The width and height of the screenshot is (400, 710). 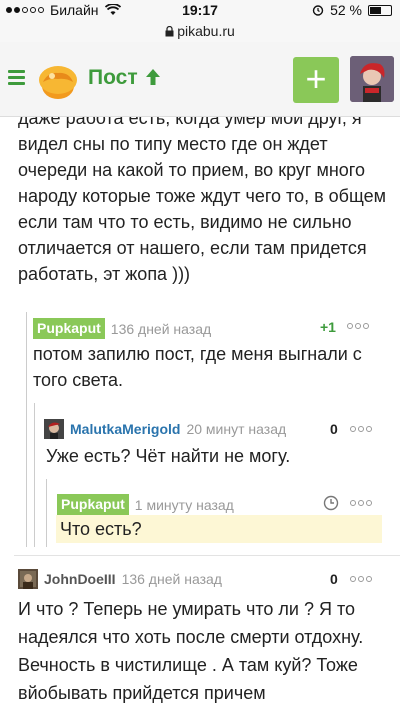 What do you see at coordinates (206, 31) in the screenshot?
I see `url-text: pikabu.ru` at bounding box center [206, 31].